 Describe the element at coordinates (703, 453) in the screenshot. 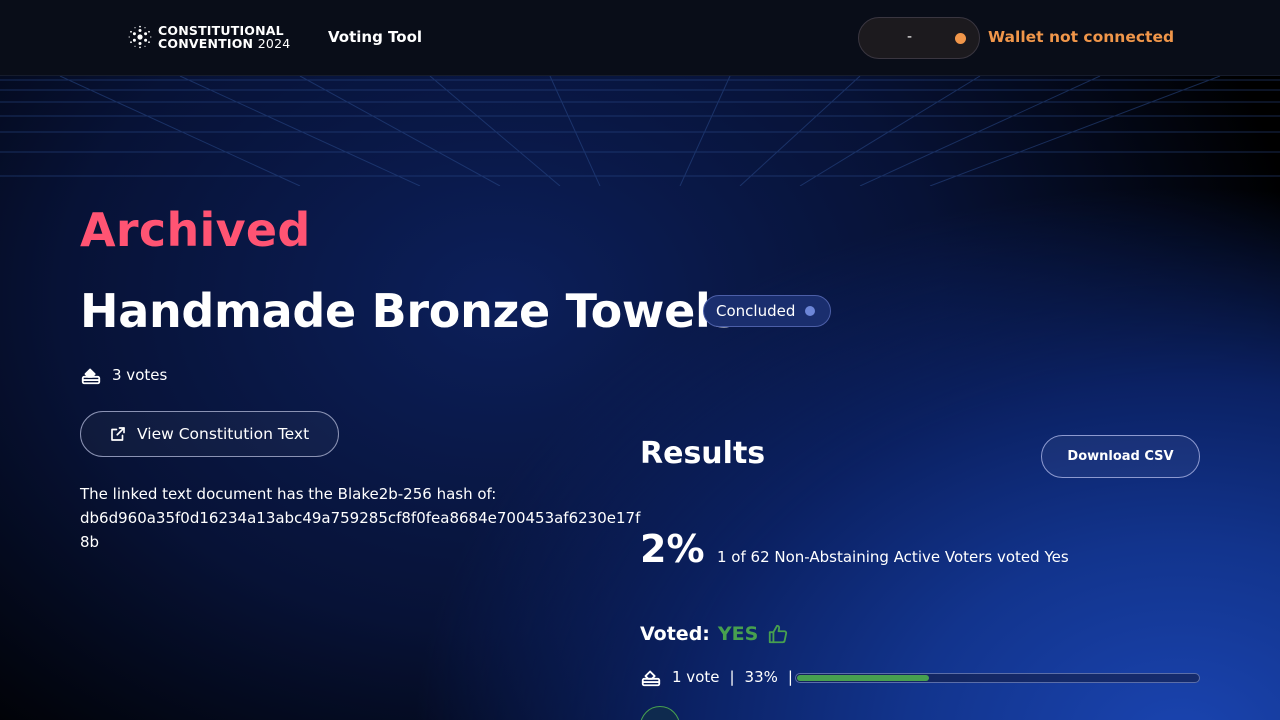

I see `results-title: Results` at that location.